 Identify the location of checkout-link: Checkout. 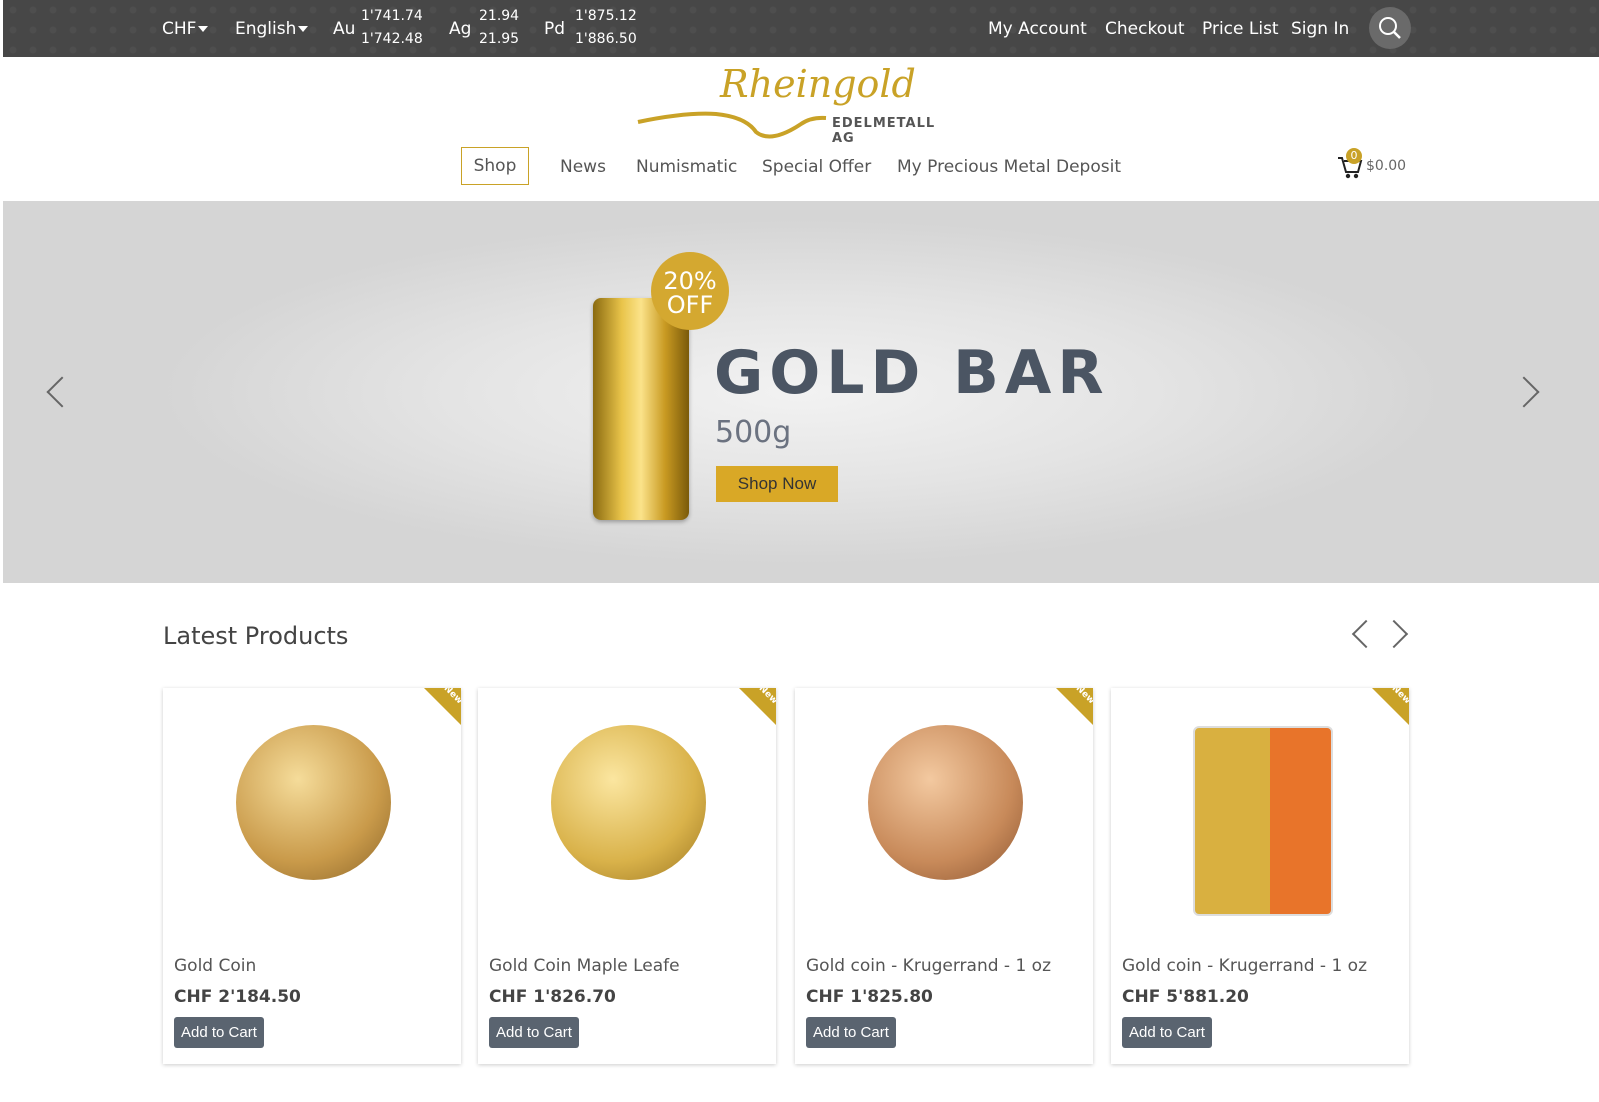
(1145, 29).